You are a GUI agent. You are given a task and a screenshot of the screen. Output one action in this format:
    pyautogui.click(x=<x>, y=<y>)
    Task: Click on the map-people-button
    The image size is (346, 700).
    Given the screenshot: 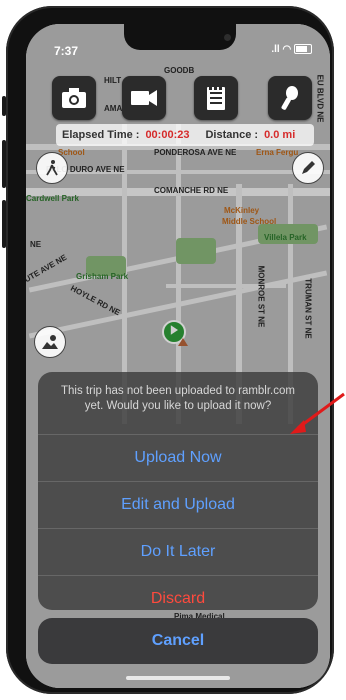 What is the action you would take?
    pyautogui.click(x=50, y=342)
    